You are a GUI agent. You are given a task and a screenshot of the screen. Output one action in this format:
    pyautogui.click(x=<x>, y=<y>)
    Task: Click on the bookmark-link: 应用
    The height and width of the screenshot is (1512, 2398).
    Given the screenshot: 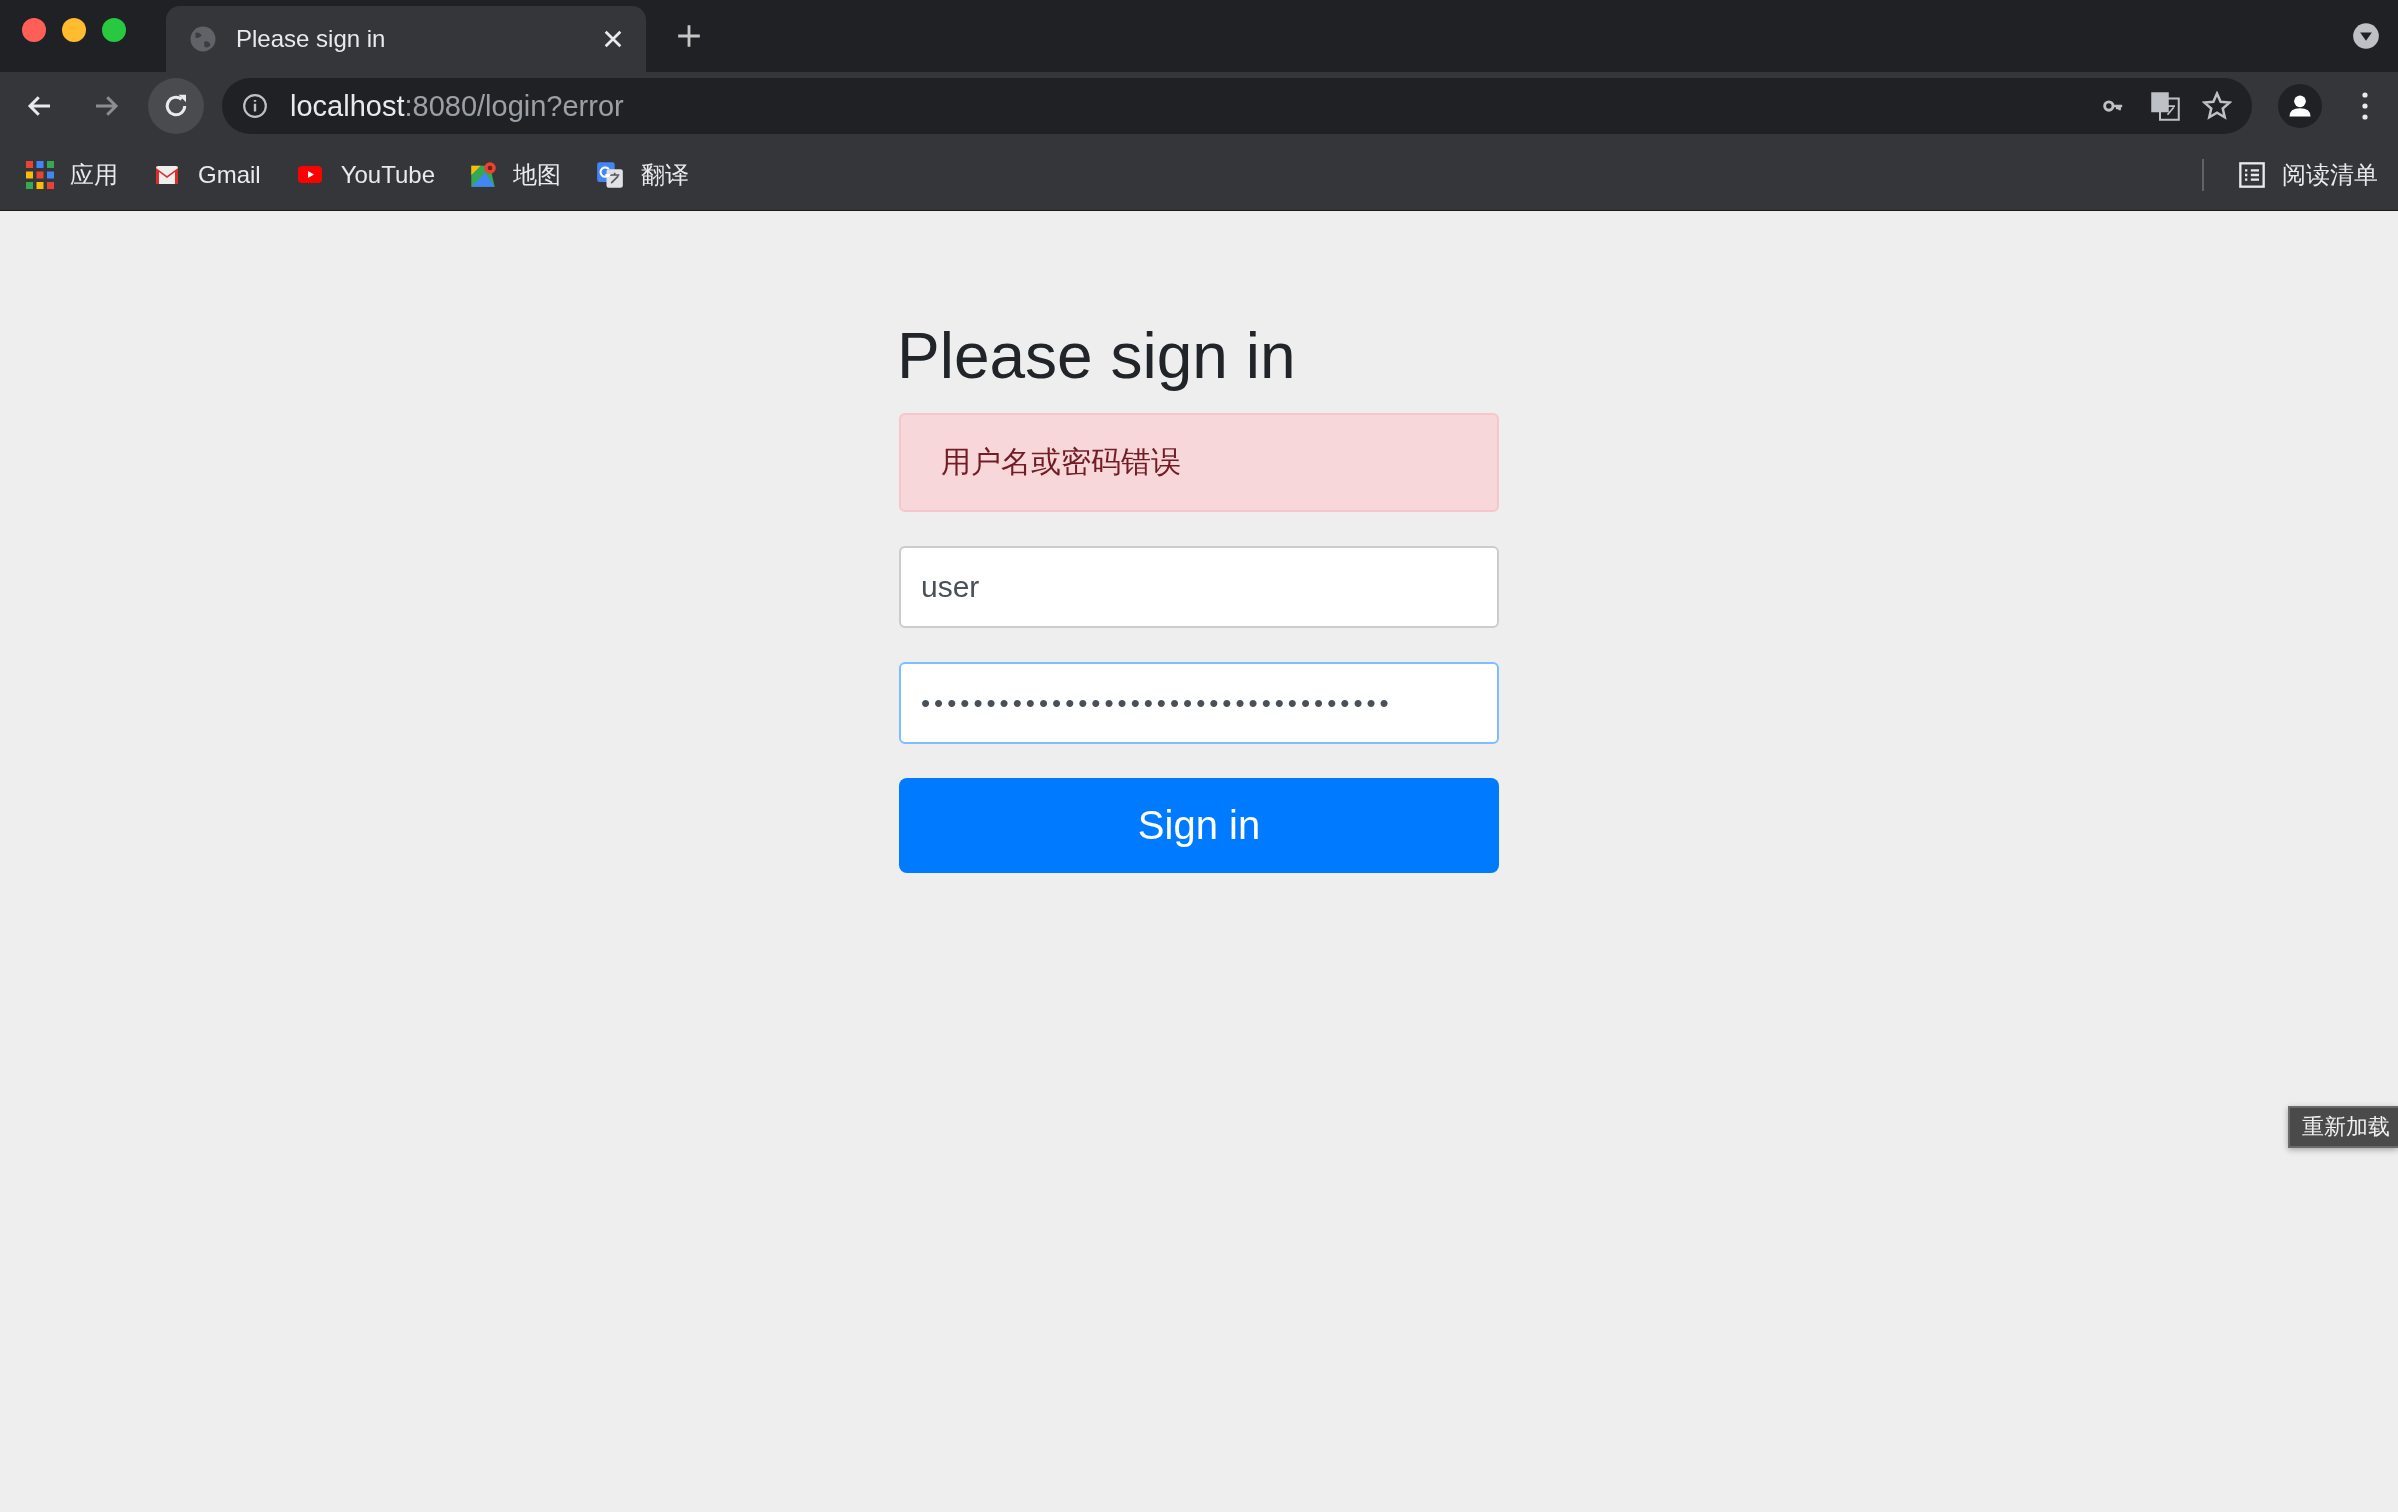 What is the action you would take?
    pyautogui.click(x=72, y=175)
    